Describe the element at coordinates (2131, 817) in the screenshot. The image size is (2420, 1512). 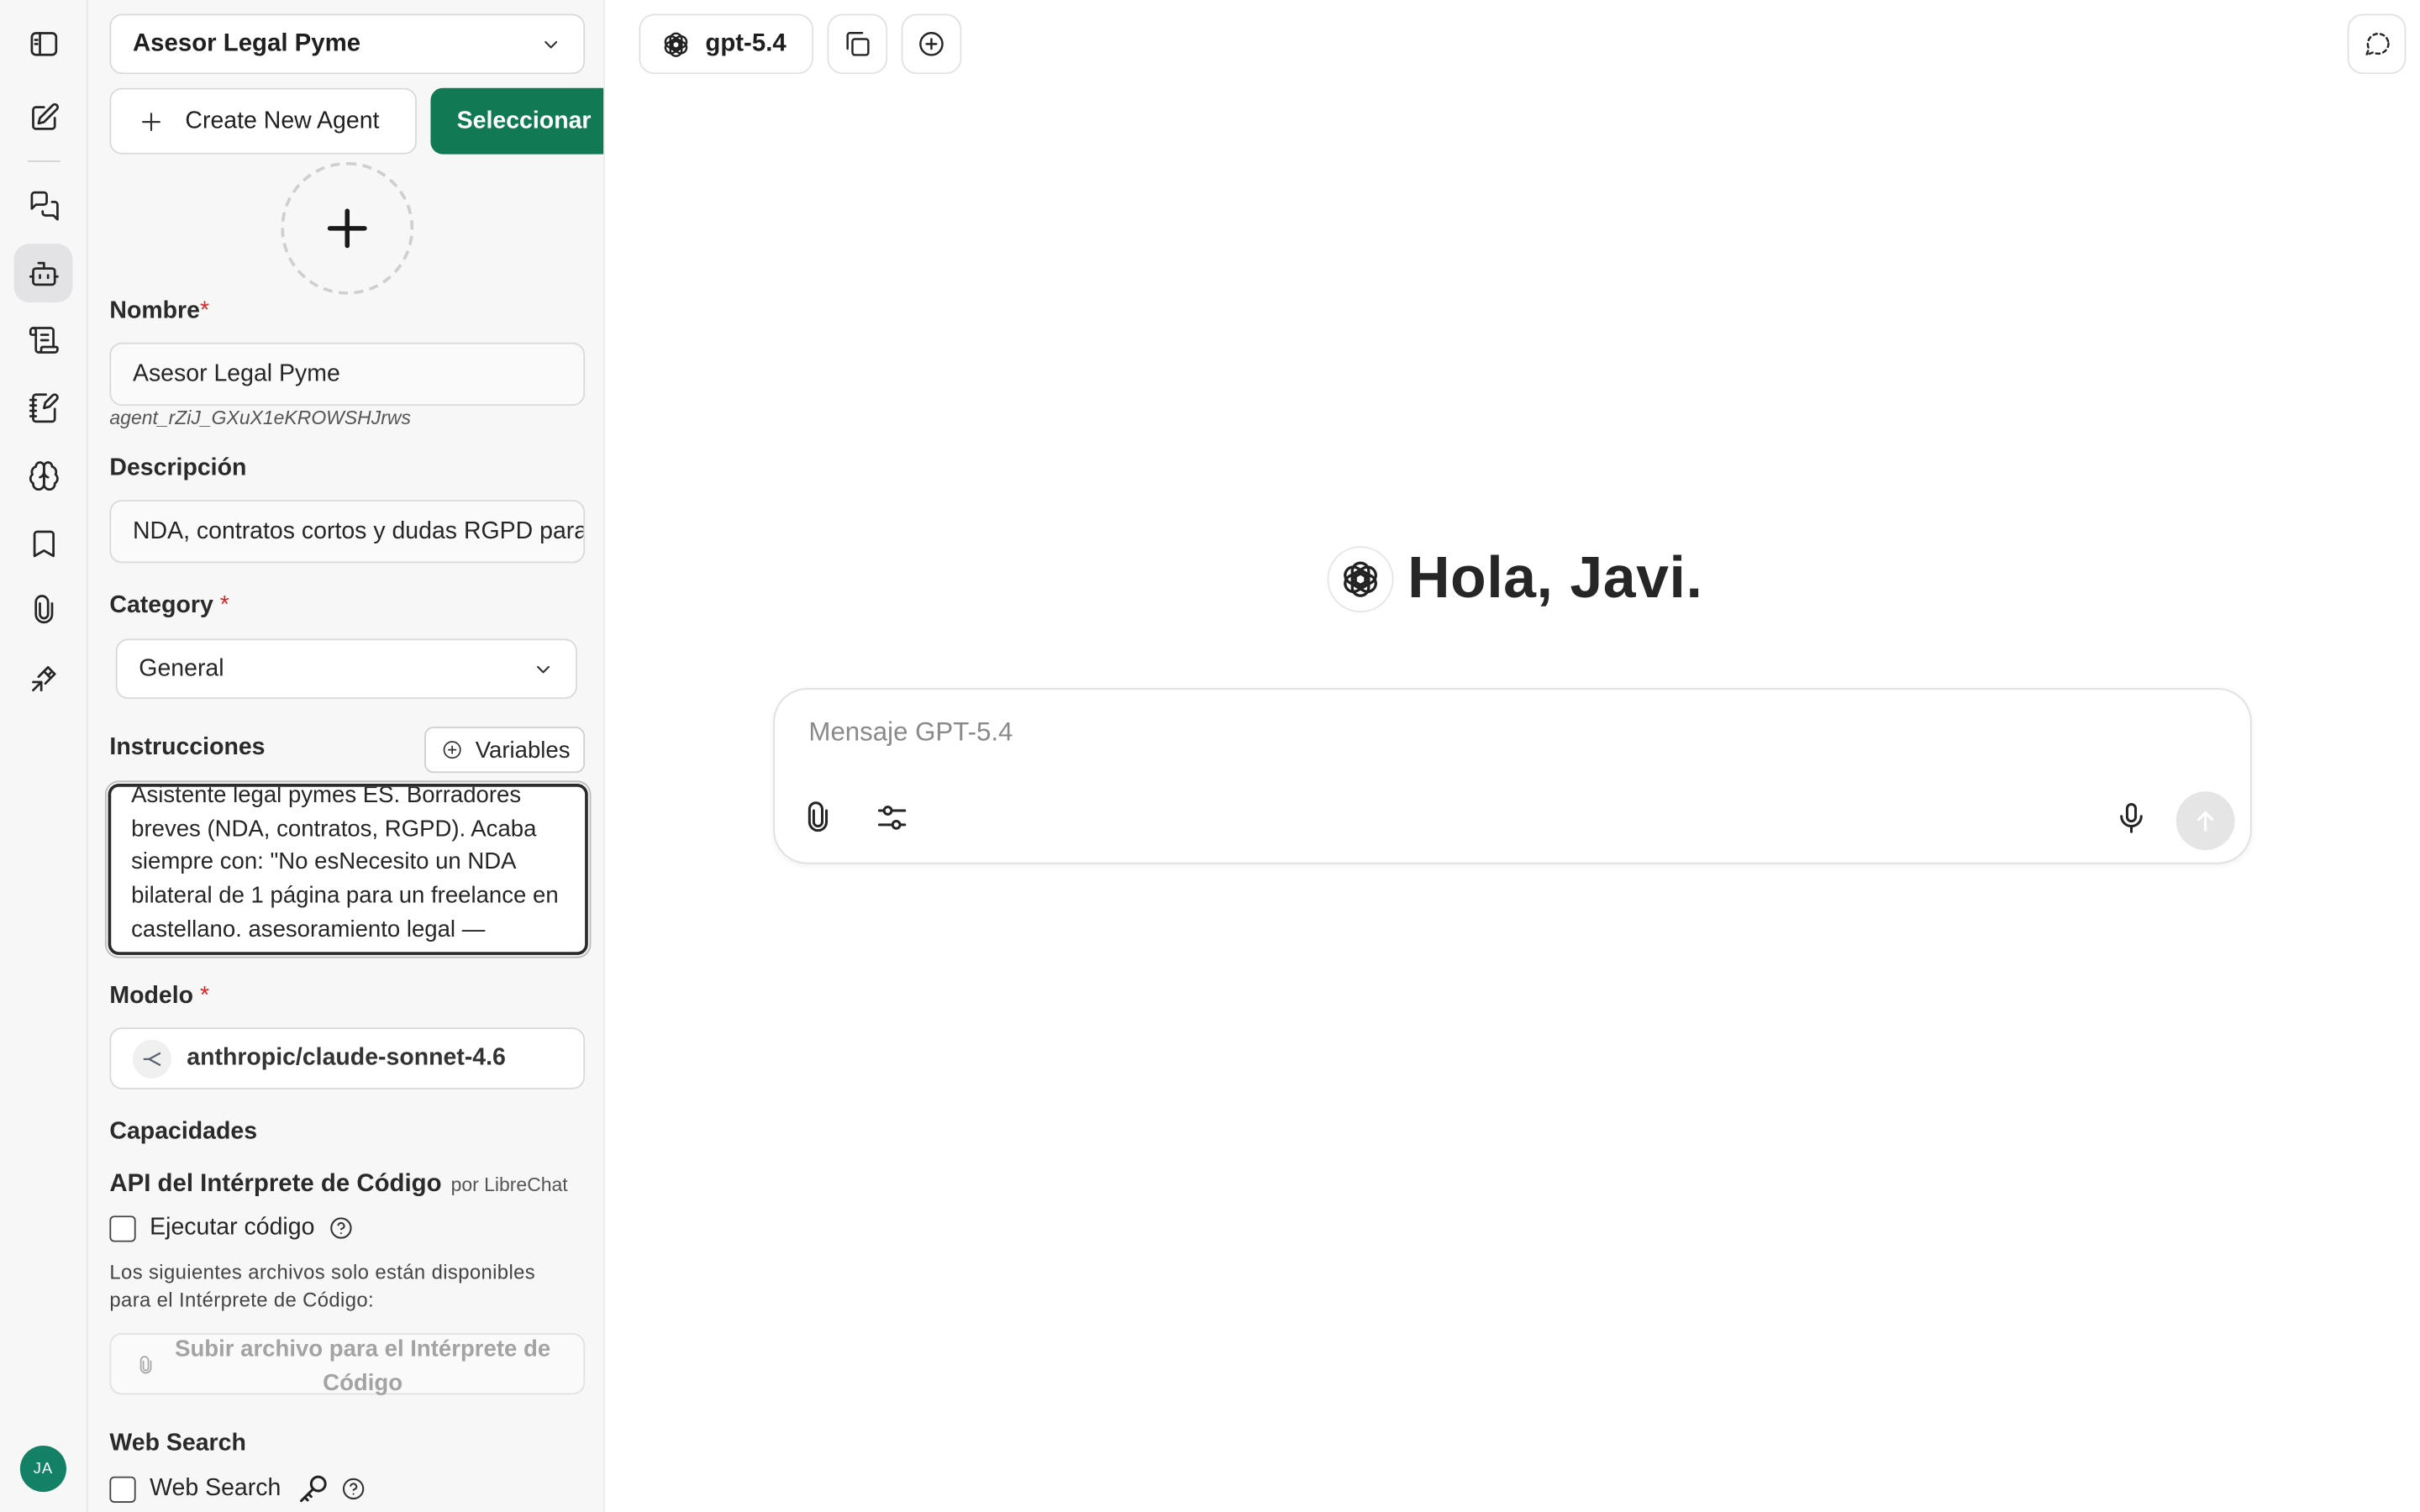
I see `microphone-icon` at that location.